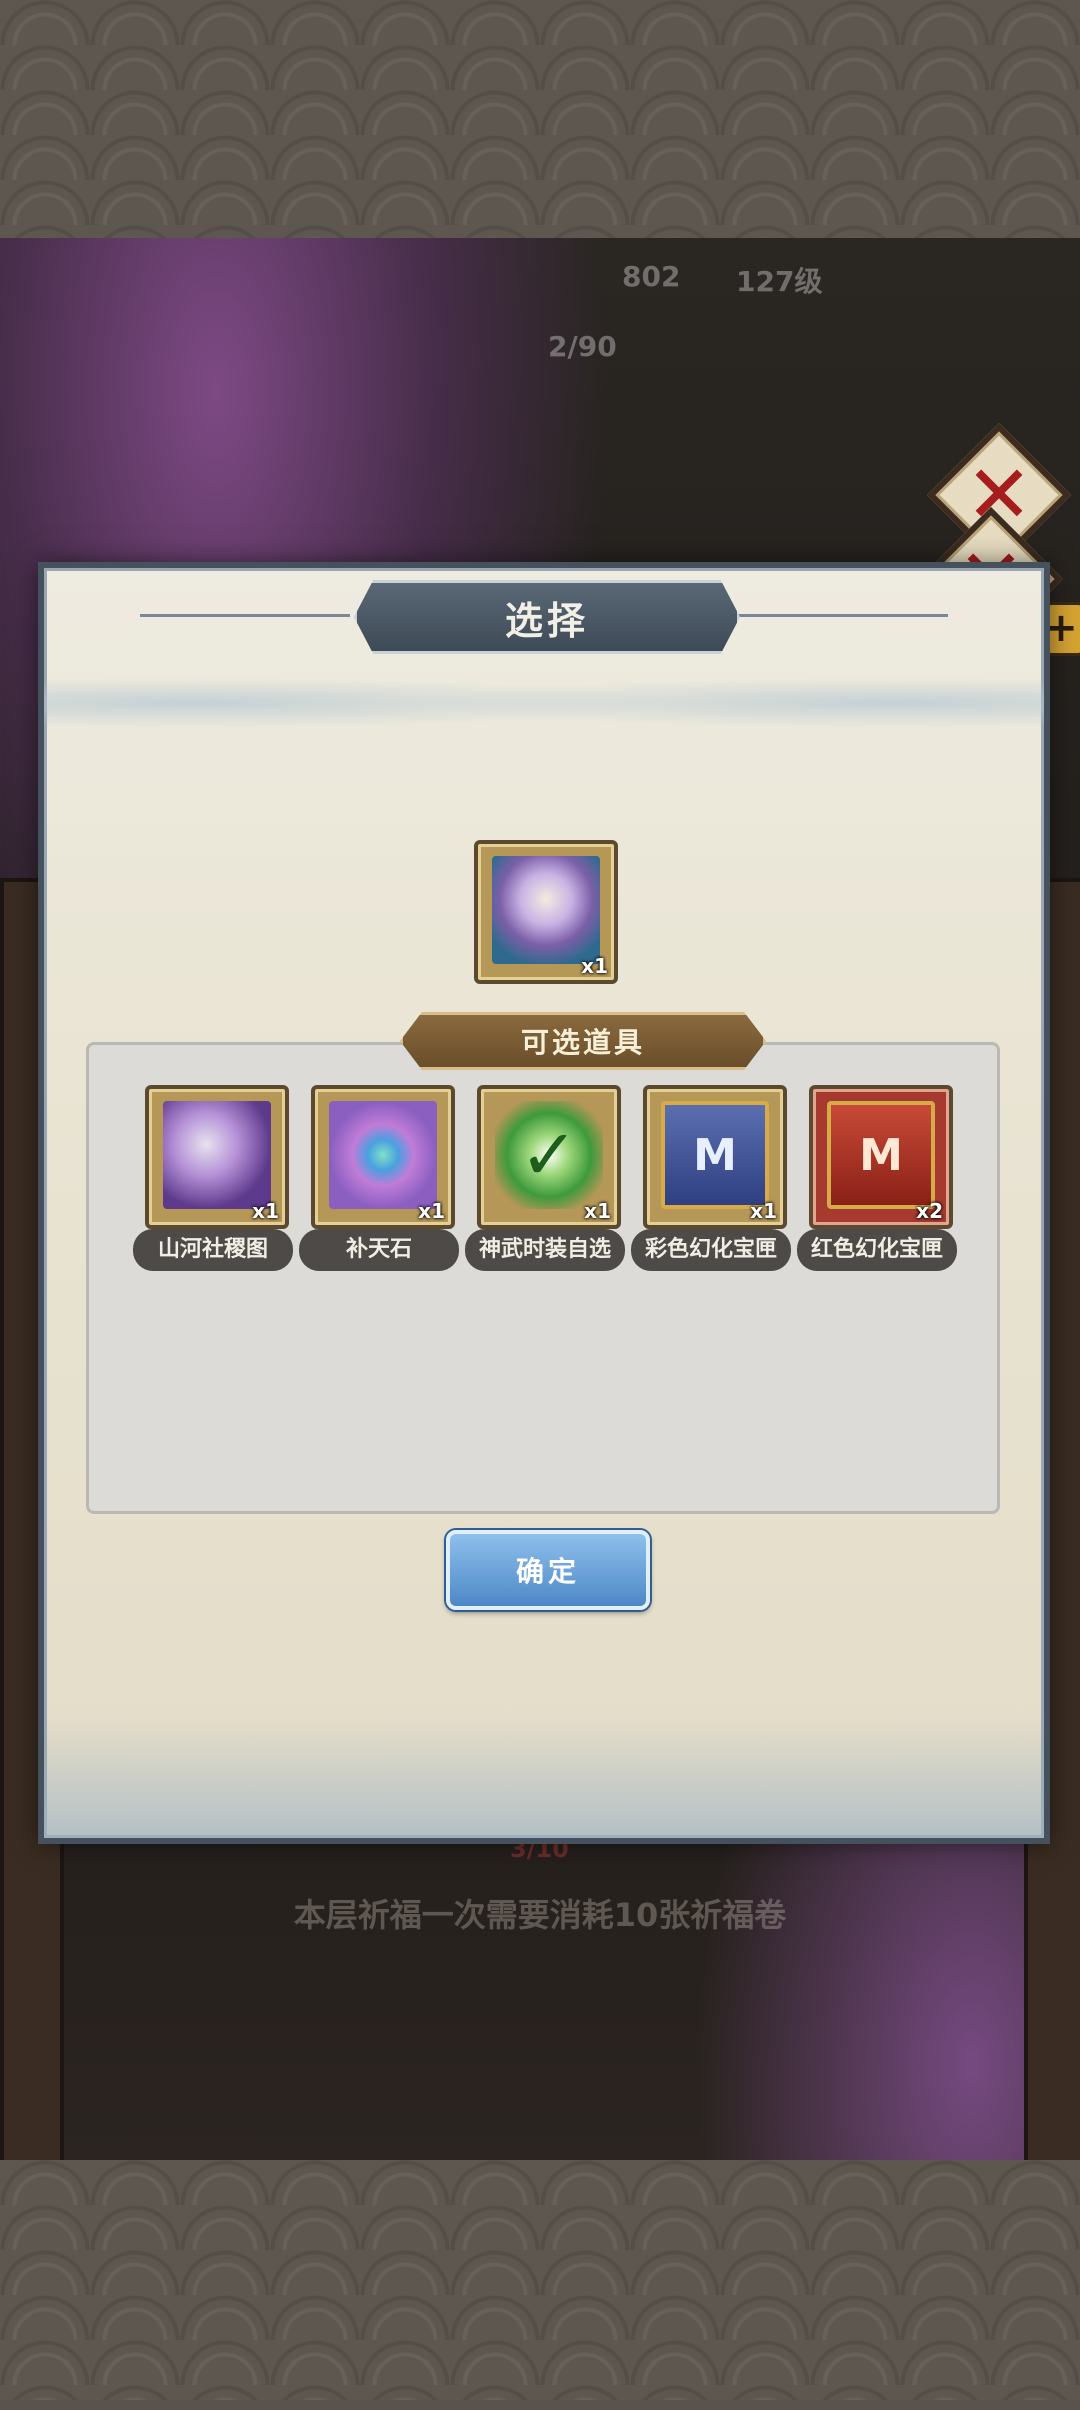  I want to click on scene-notice: 本层祈福一次需要消耗10张祈福卷, so click(540, 1915).